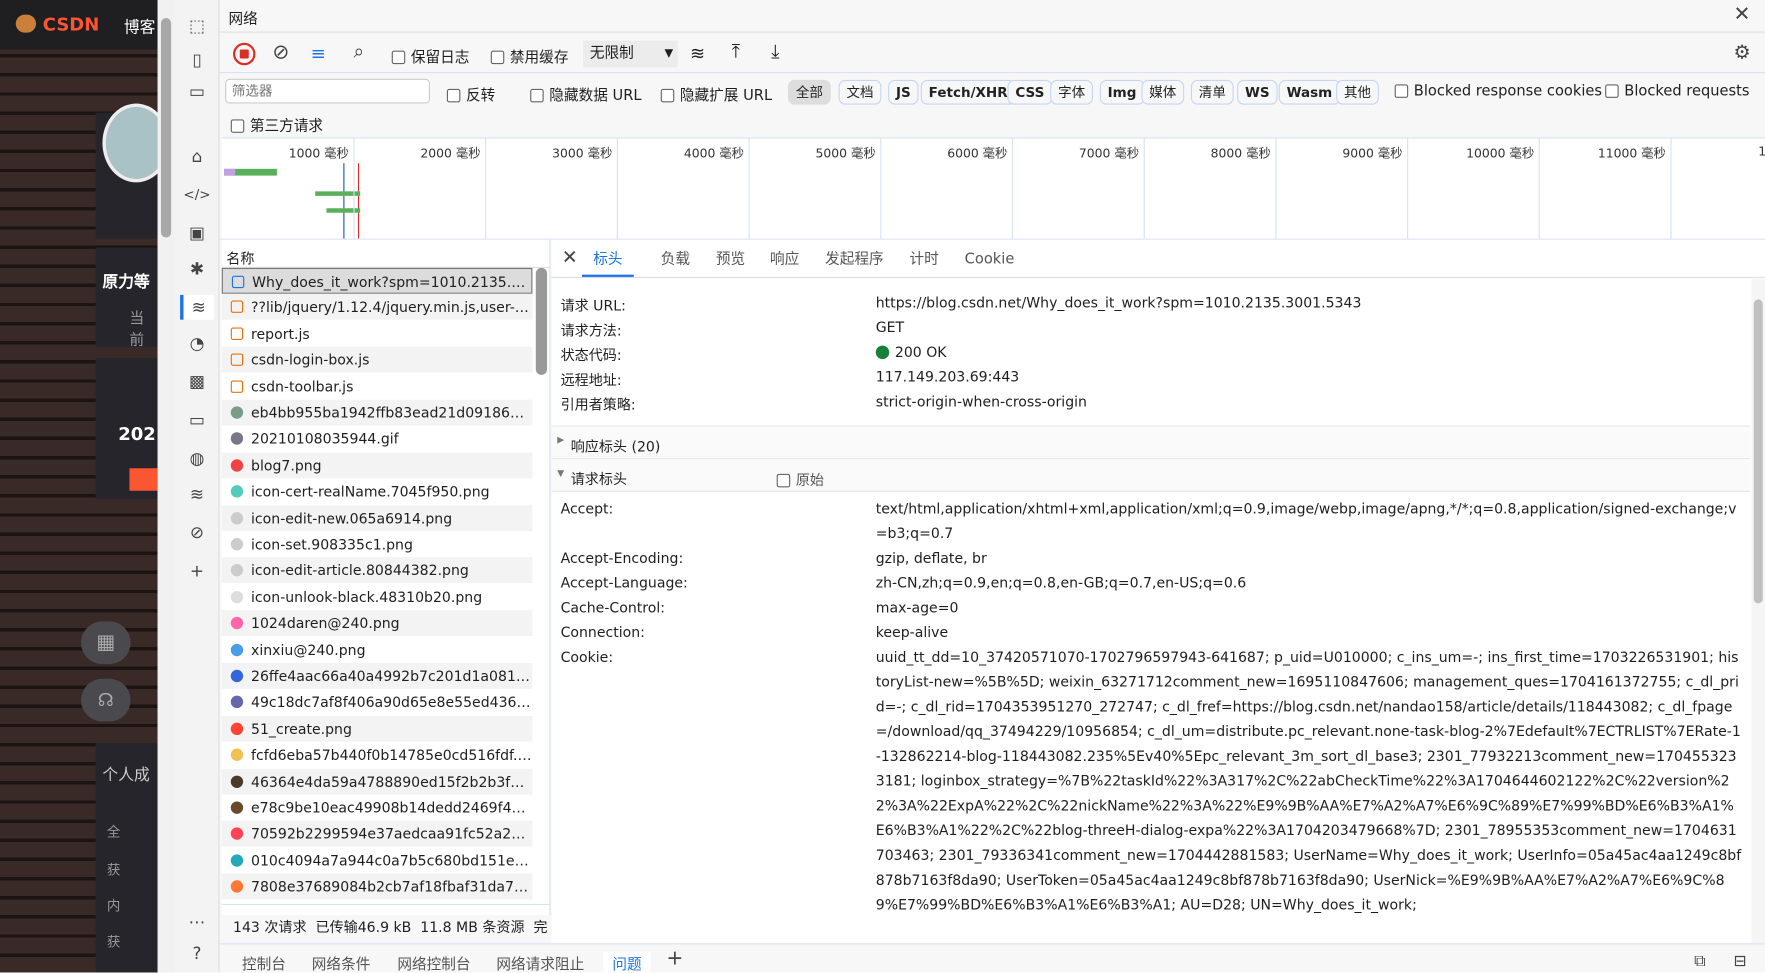  What do you see at coordinates (377, 649) in the screenshot?
I see `request-row: xinxiu@240.png` at bounding box center [377, 649].